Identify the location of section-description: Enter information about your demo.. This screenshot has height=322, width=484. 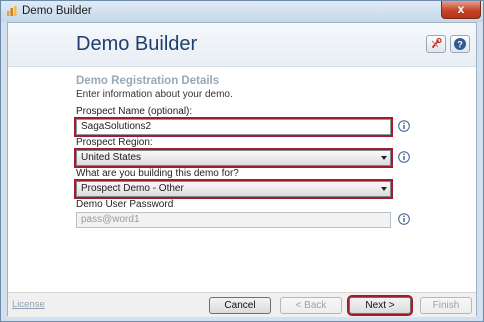
(154, 94).